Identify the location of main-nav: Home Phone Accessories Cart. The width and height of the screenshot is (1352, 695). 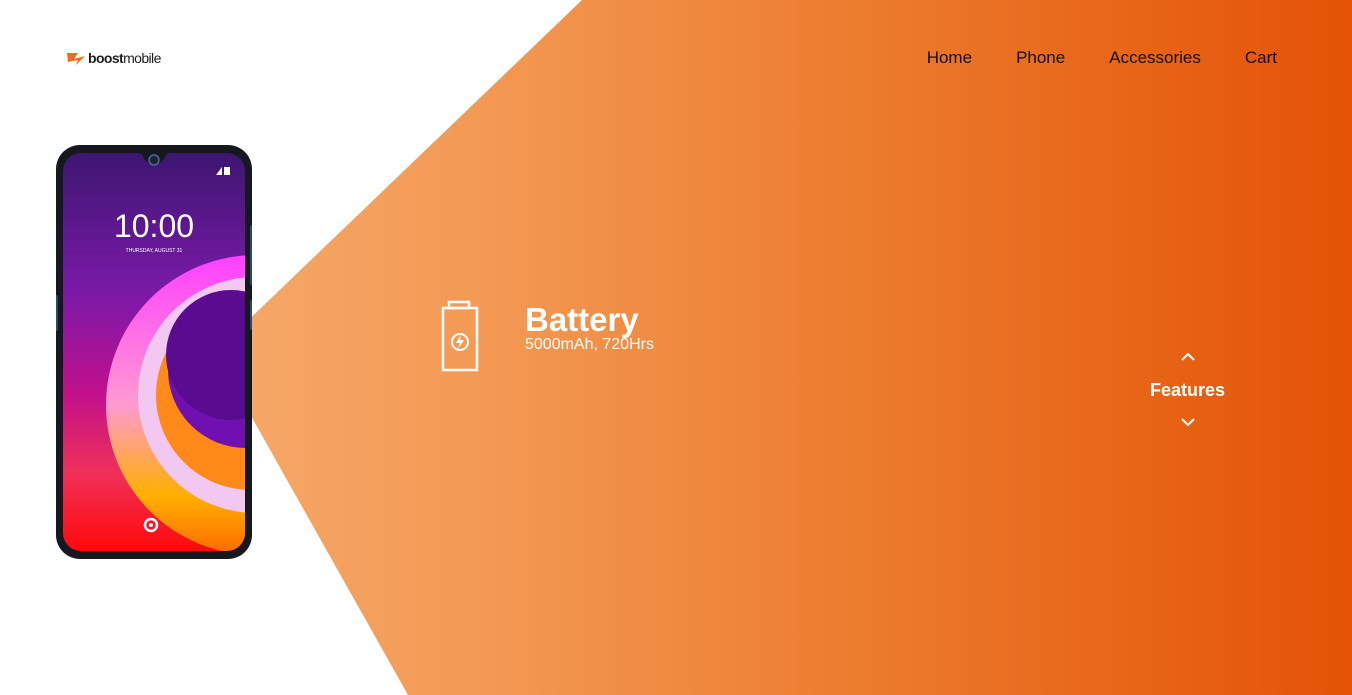
(1102, 58).